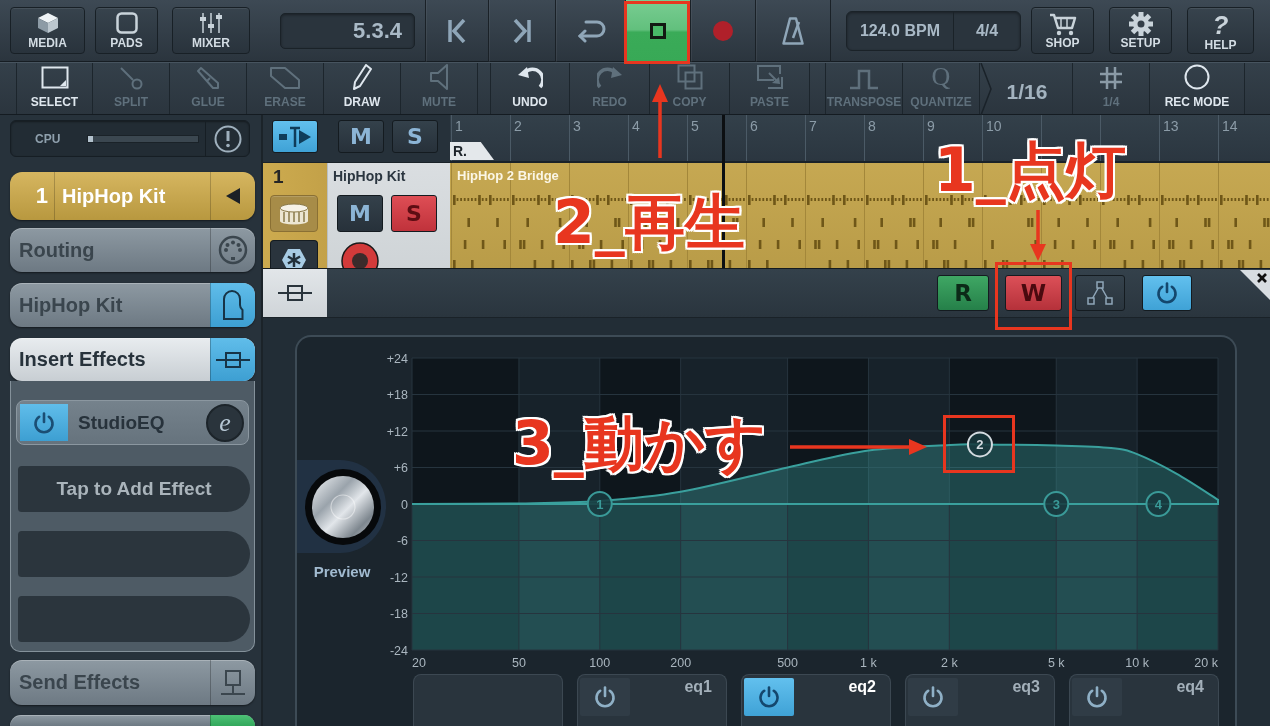  Describe the element at coordinates (1171, 126) in the screenshot. I see `bar-number: 13` at that location.